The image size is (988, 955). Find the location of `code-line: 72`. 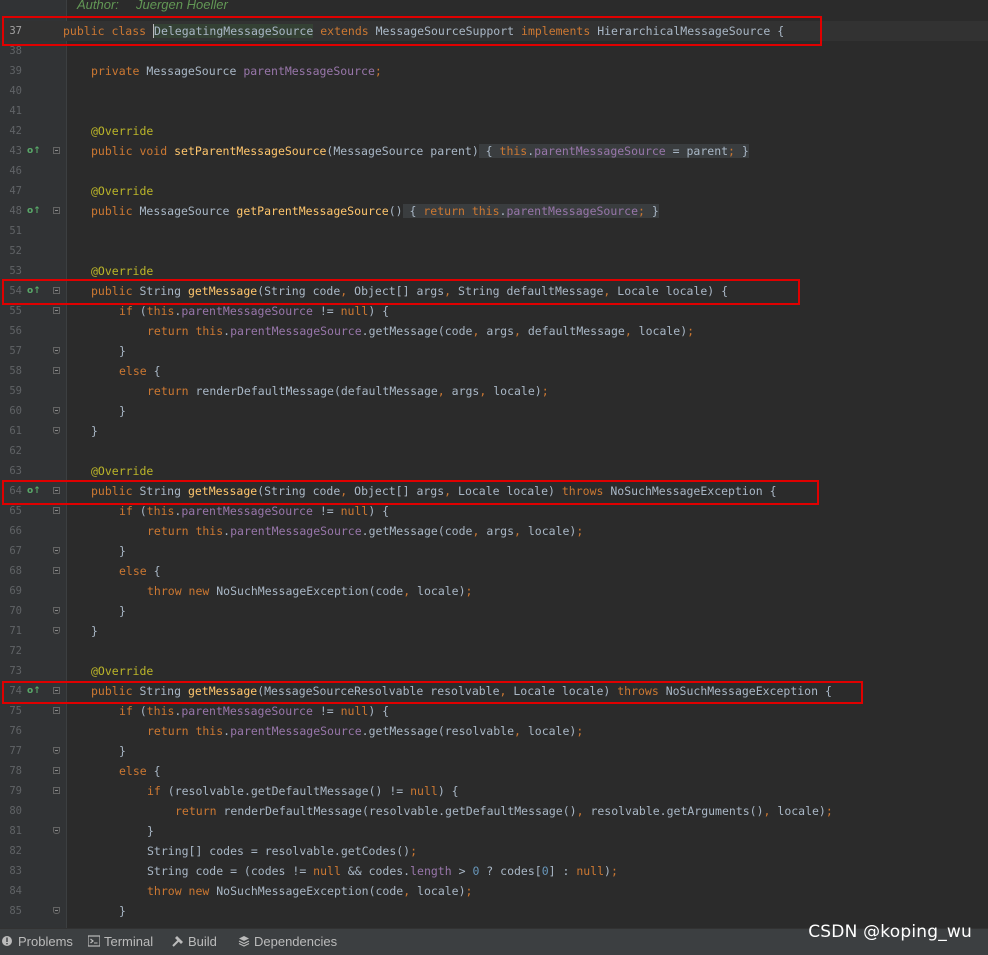

code-line: 72 is located at coordinates (494, 651).